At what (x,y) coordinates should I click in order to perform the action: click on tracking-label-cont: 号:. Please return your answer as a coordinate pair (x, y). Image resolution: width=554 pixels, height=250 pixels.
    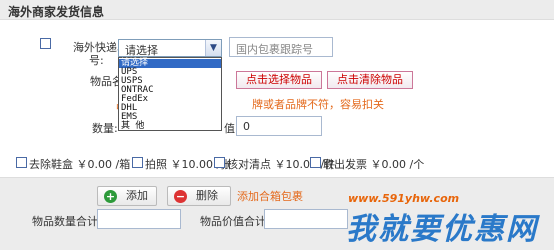
    Looking at the image, I should click on (96, 60).